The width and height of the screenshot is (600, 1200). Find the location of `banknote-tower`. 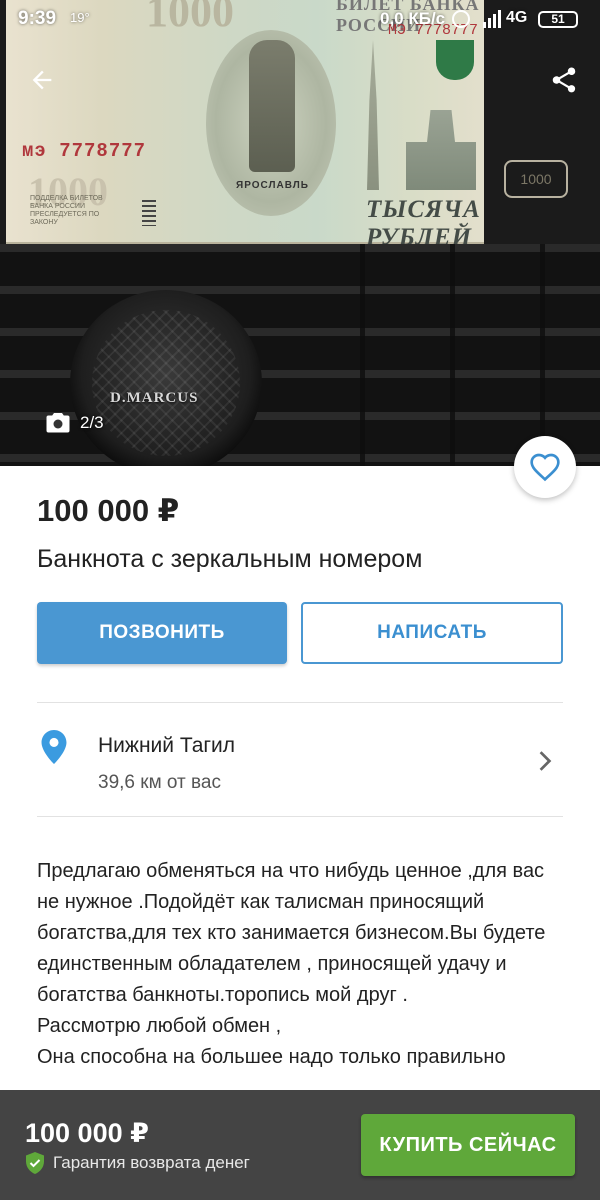

banknote-tower is located at coordinates (373, 115).